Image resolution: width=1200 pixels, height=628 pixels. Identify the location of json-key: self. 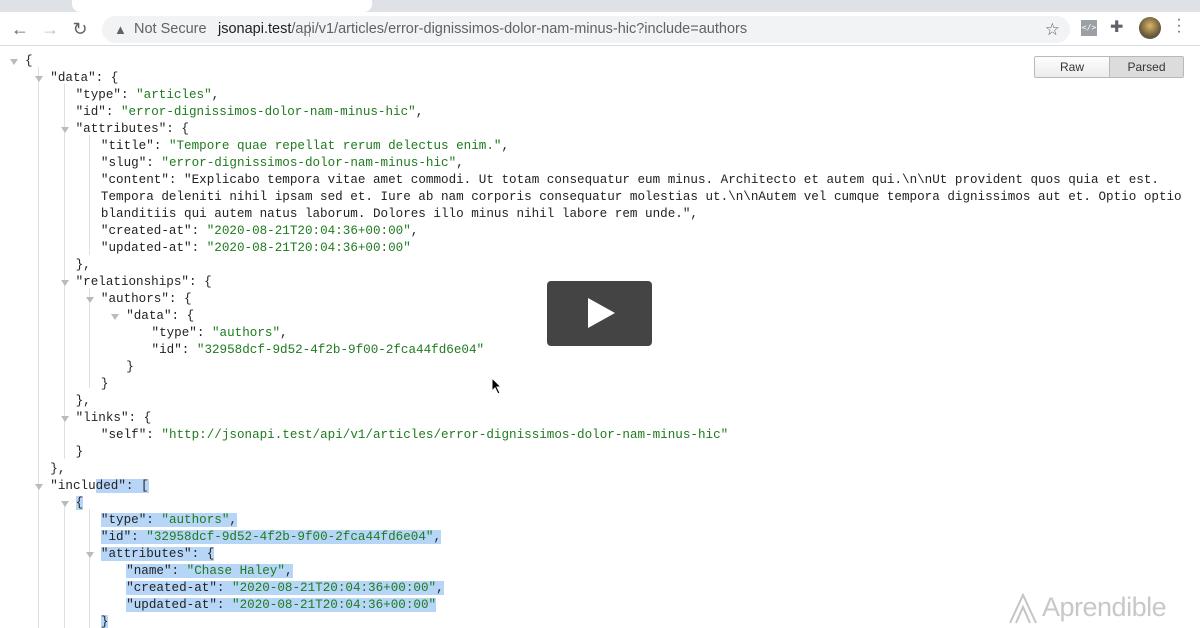
(123, 435).